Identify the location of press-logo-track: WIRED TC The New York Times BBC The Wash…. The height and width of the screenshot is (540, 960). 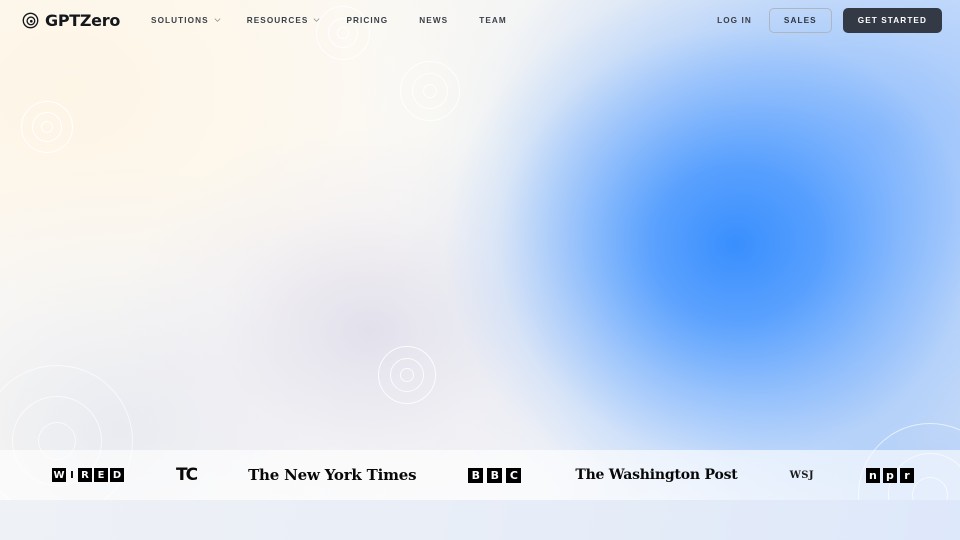
(480, 475).